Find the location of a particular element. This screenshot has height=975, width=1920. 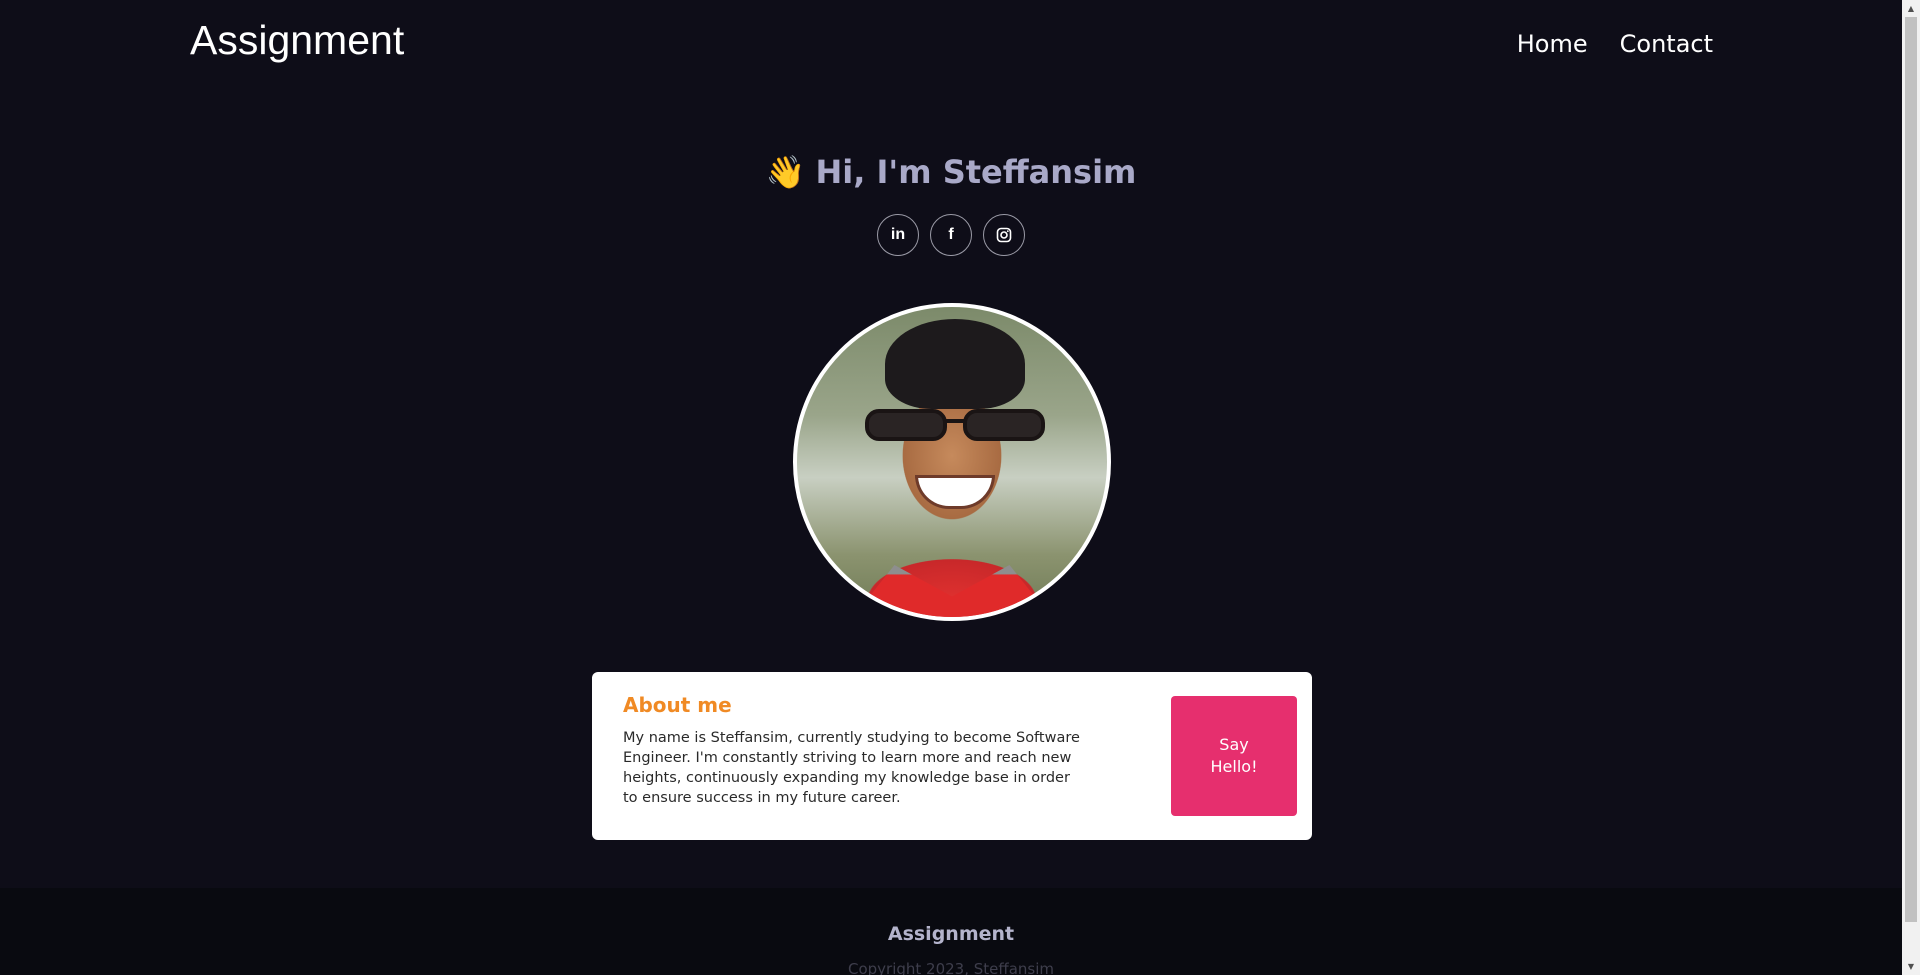

footer: Assignment Copyright 2023, Steffansim is located at coordinates (951, 931).